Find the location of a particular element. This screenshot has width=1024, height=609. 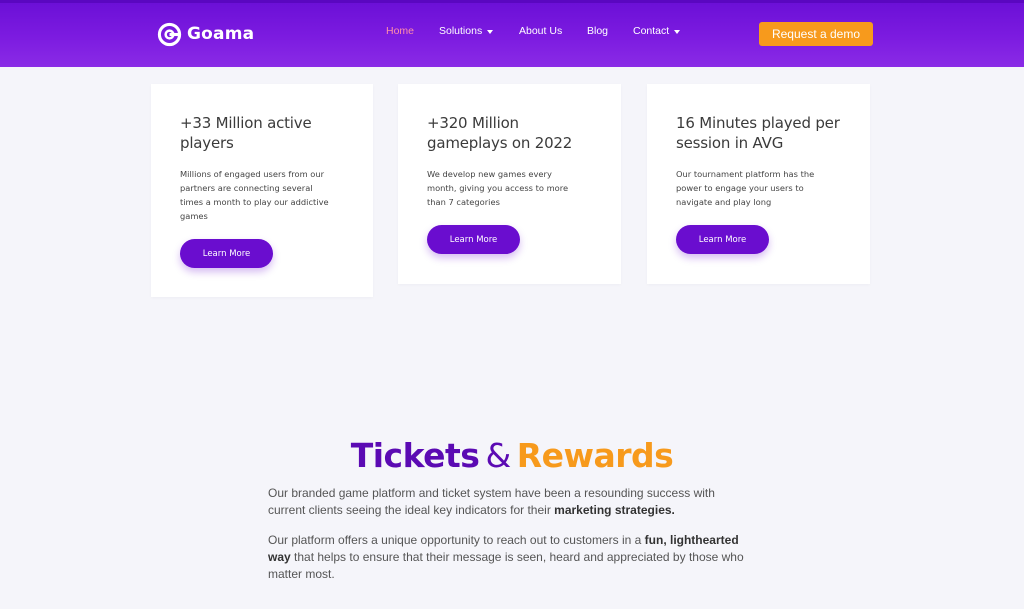

card-title: +33 Million active players is located at coordinates (246, 133).